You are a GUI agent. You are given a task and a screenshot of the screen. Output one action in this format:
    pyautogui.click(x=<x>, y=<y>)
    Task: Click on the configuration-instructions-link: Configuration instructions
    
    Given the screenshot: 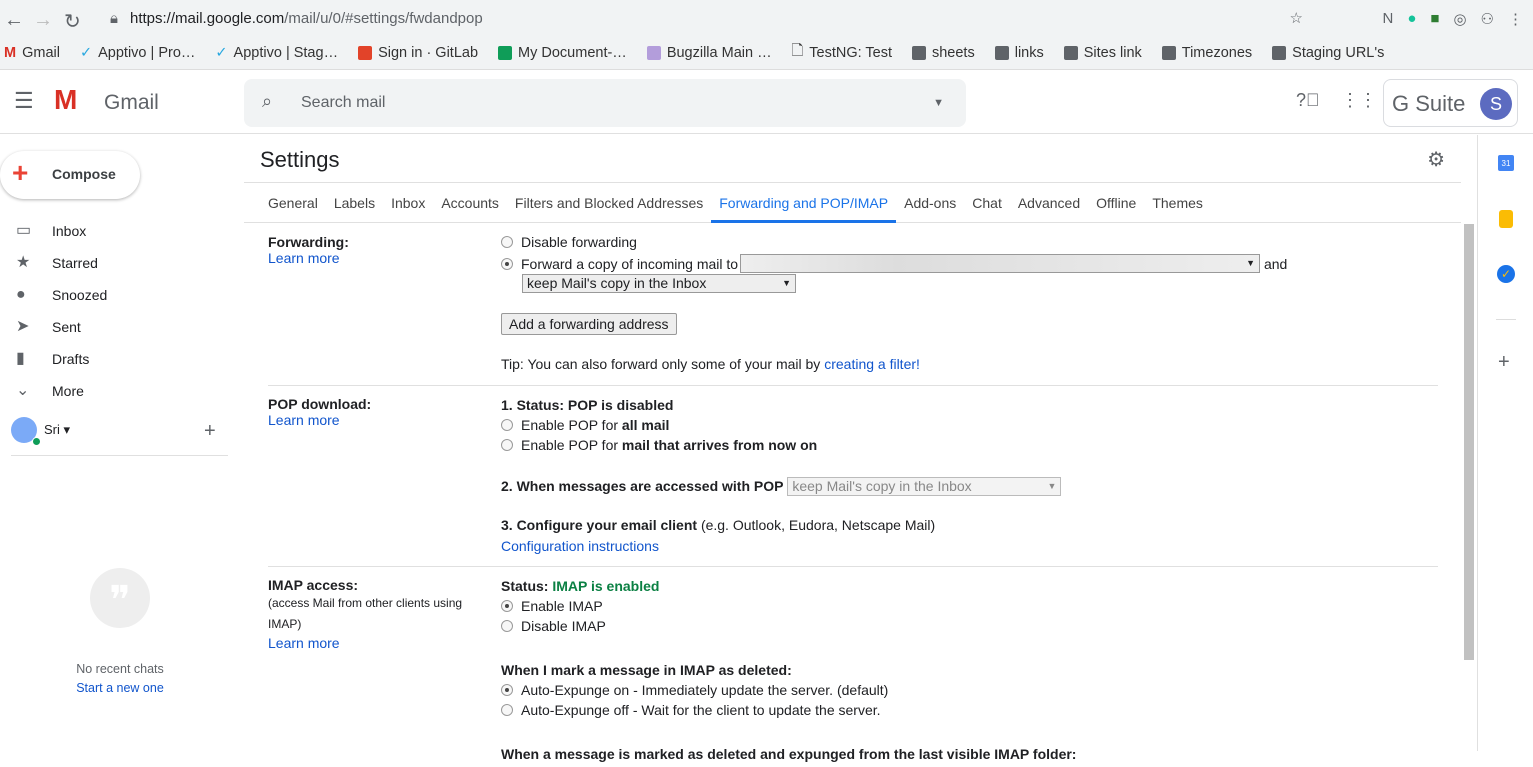 What is the action you would take?
    pyautogui.click(x=580, y=546)
    